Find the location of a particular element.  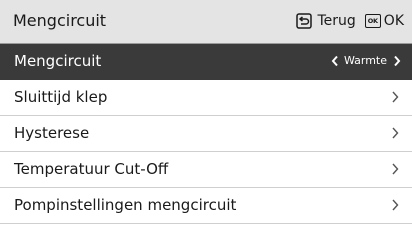

menu-item-temperatuur-cut-off: Temperatuur Cut-Off is located at coordinates (206, 170).